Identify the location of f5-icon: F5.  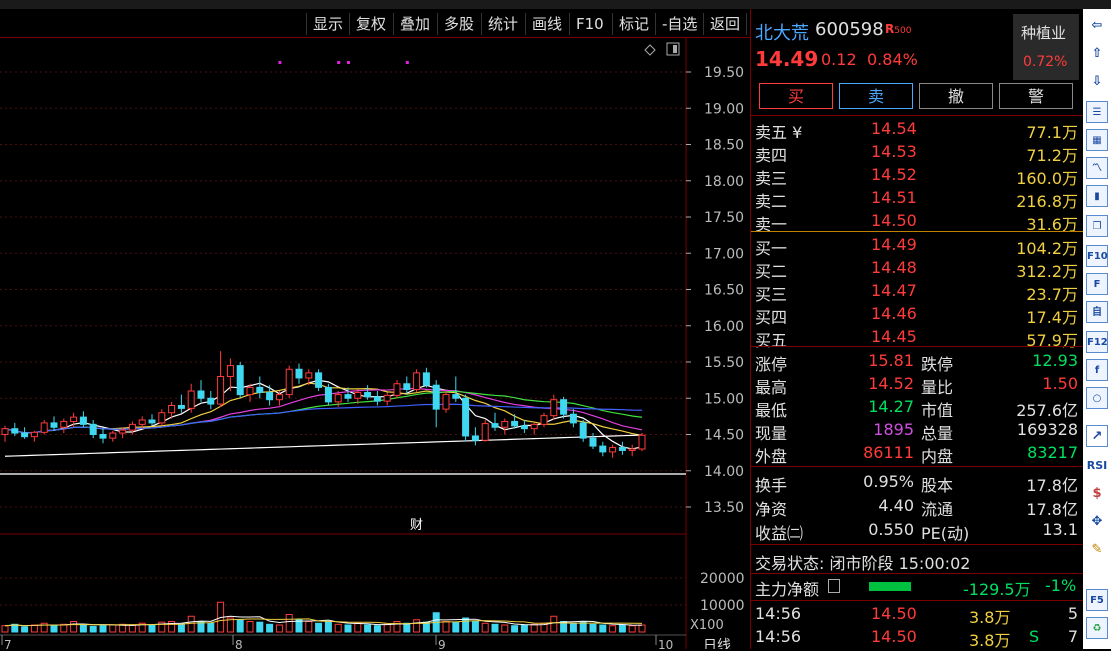
(1097, 600).